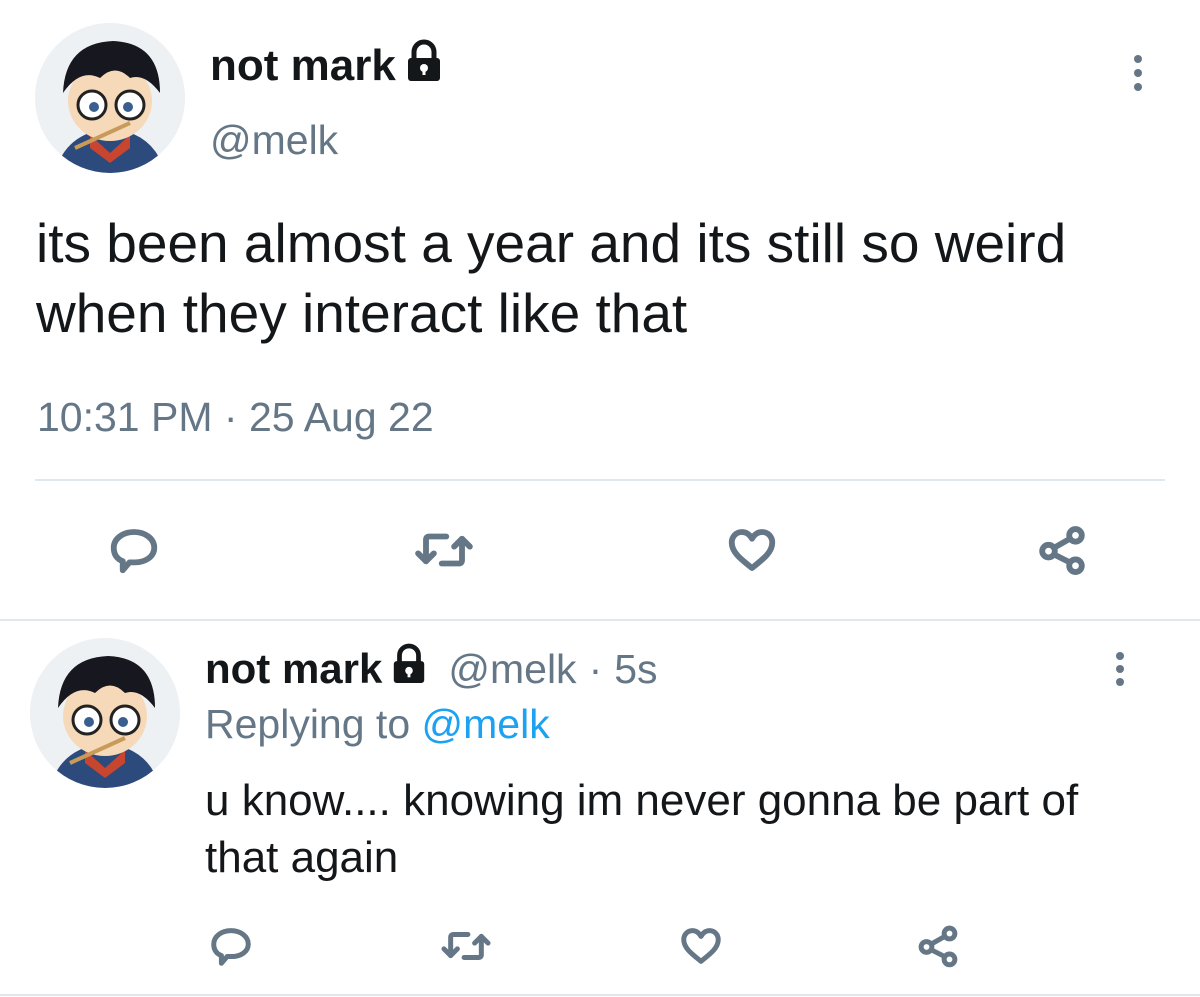 The width and height of the screenshot is (1200, 997). I want to click on reply-header: not mark @melk · 5s, so click(431, 669).